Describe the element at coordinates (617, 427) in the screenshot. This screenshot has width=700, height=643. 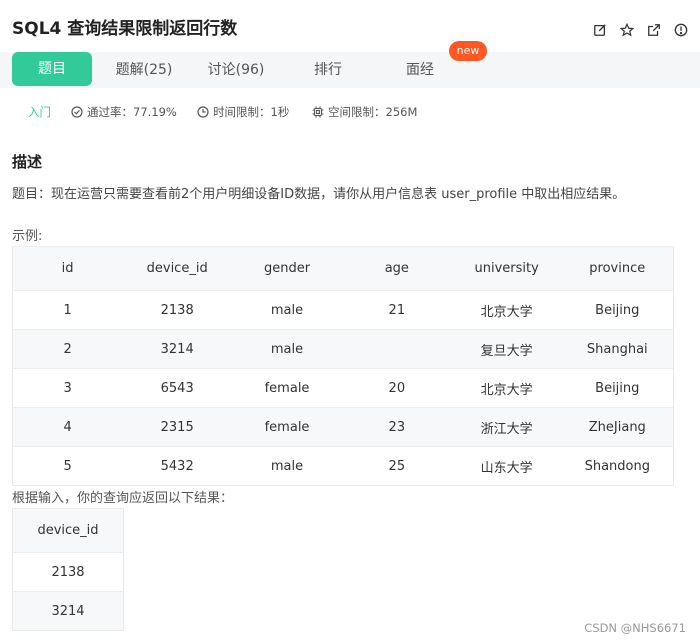
I see `table-cell: ZheJiang` at that location.